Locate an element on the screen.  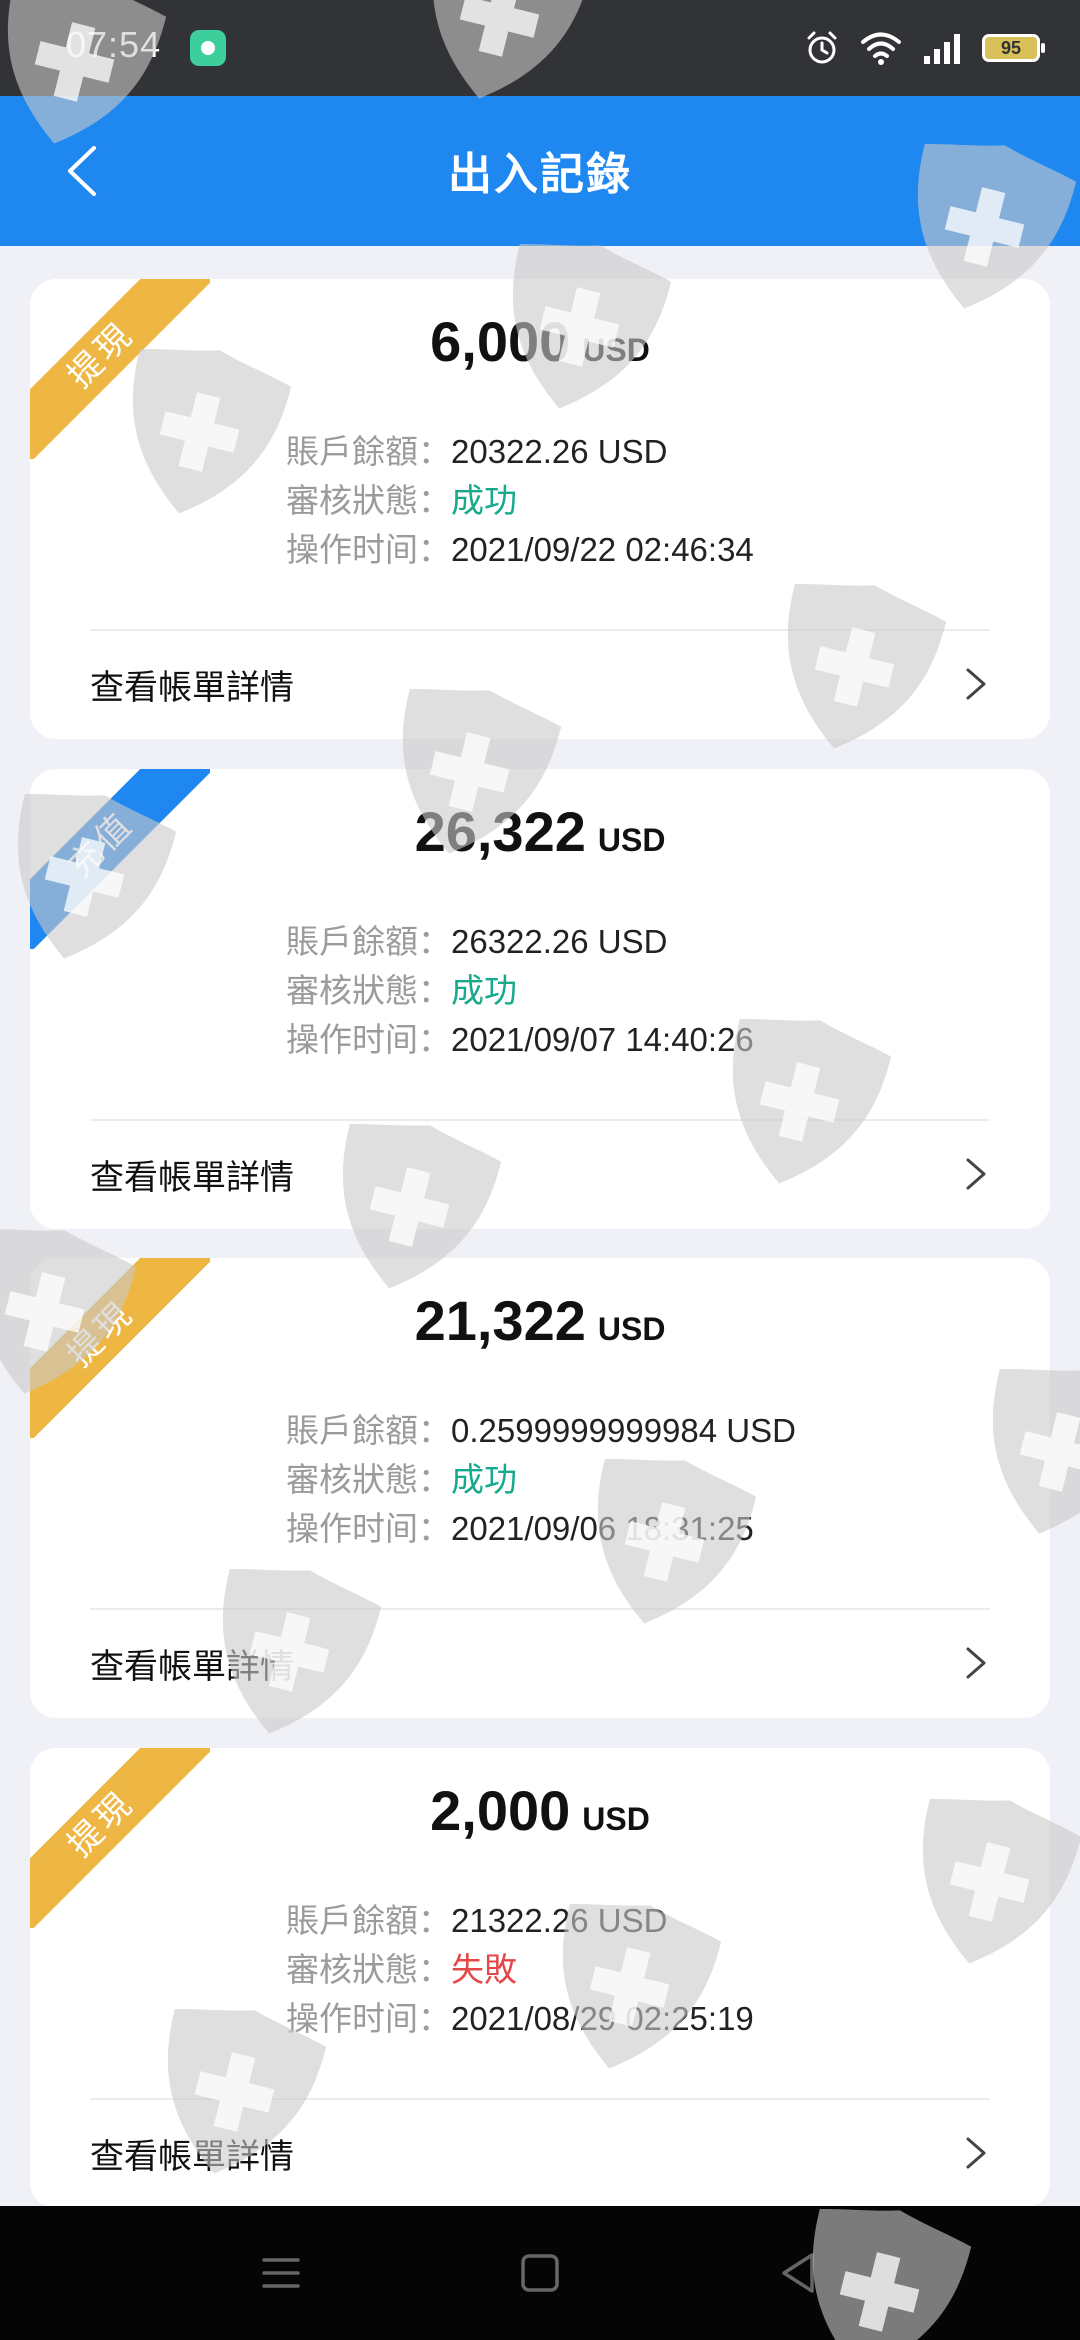
system-back-button is located at coordinates (799, 2273).